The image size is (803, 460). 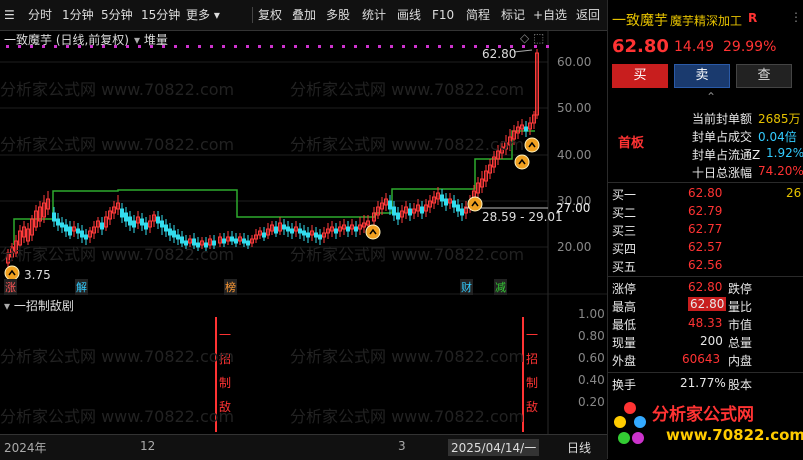 What do you see at coordinates (702, 76) in the screenshot?
I see `sell-button: 卖` at bounding box center [702, 76].